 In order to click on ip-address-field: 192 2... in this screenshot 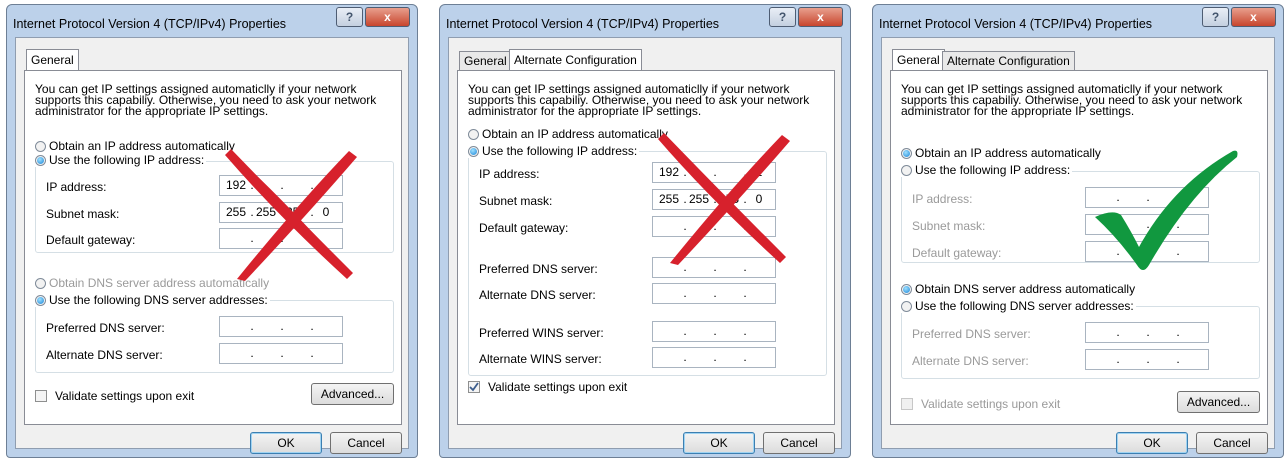, I will do `click(714, 172)`.